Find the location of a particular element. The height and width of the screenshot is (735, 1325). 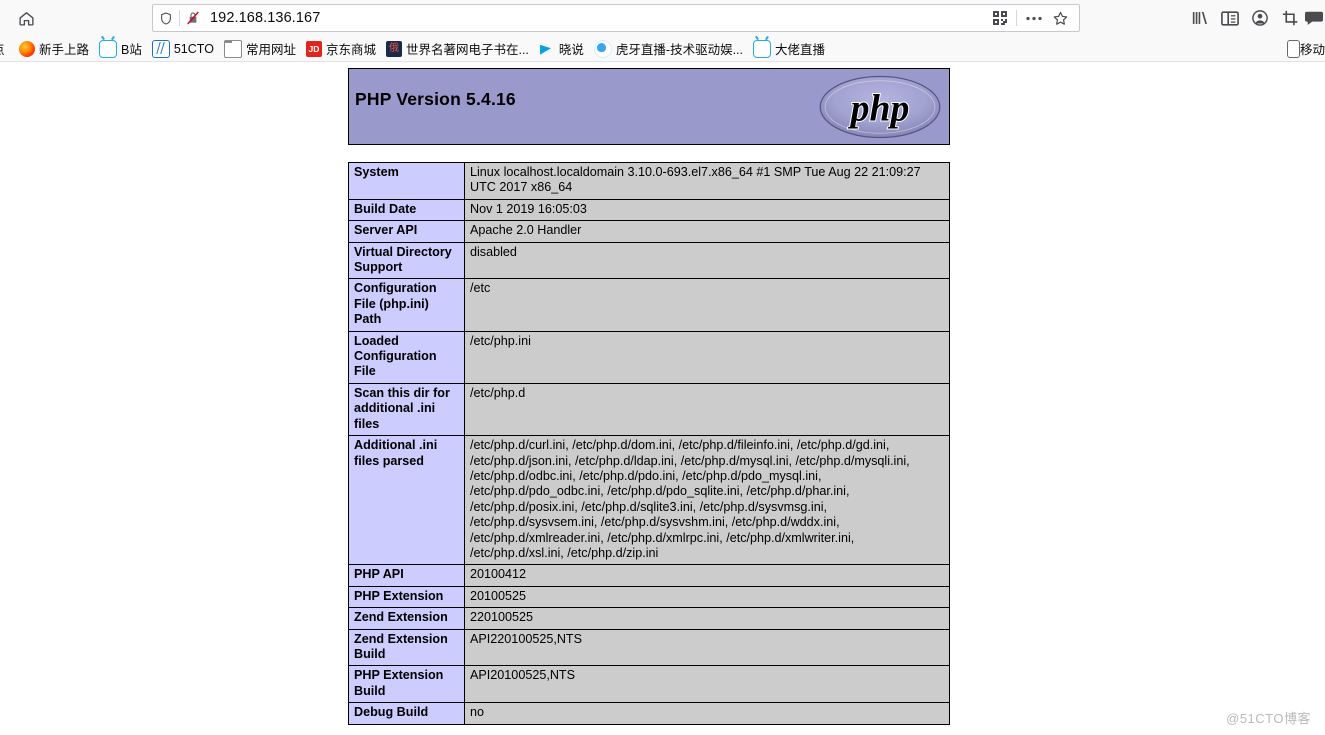

mobile-icon is located at coordinates (1293, 48).